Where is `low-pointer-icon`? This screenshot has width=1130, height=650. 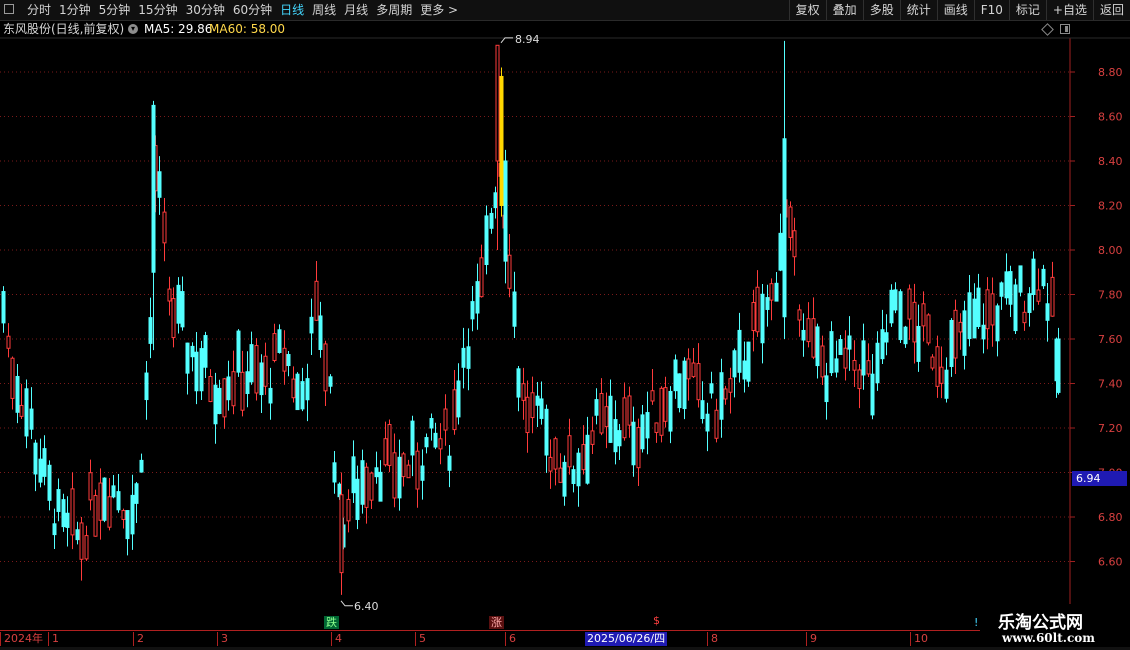
low-pointer-icon is located at coordinates (346, 603).